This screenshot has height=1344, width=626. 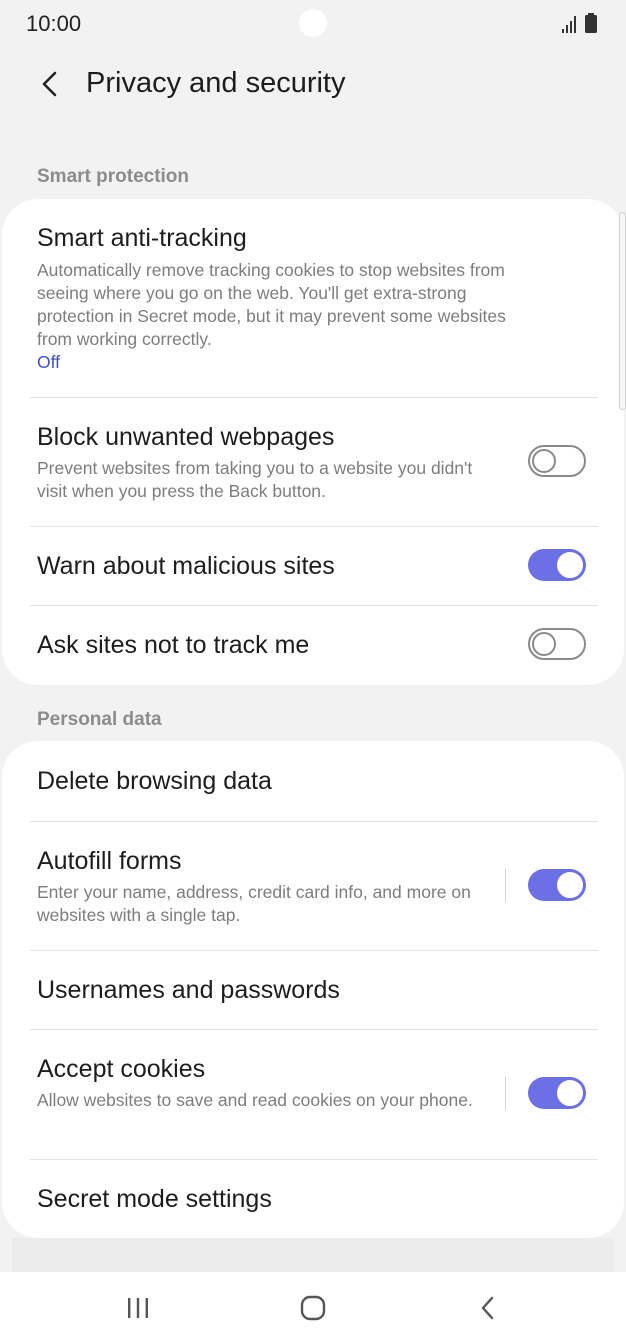 What do you see at coordinates (313, 1199) in the screenshot?
I see `secret-mode-settings-item: Secret mode settings` at bounding box center [313, 1199].